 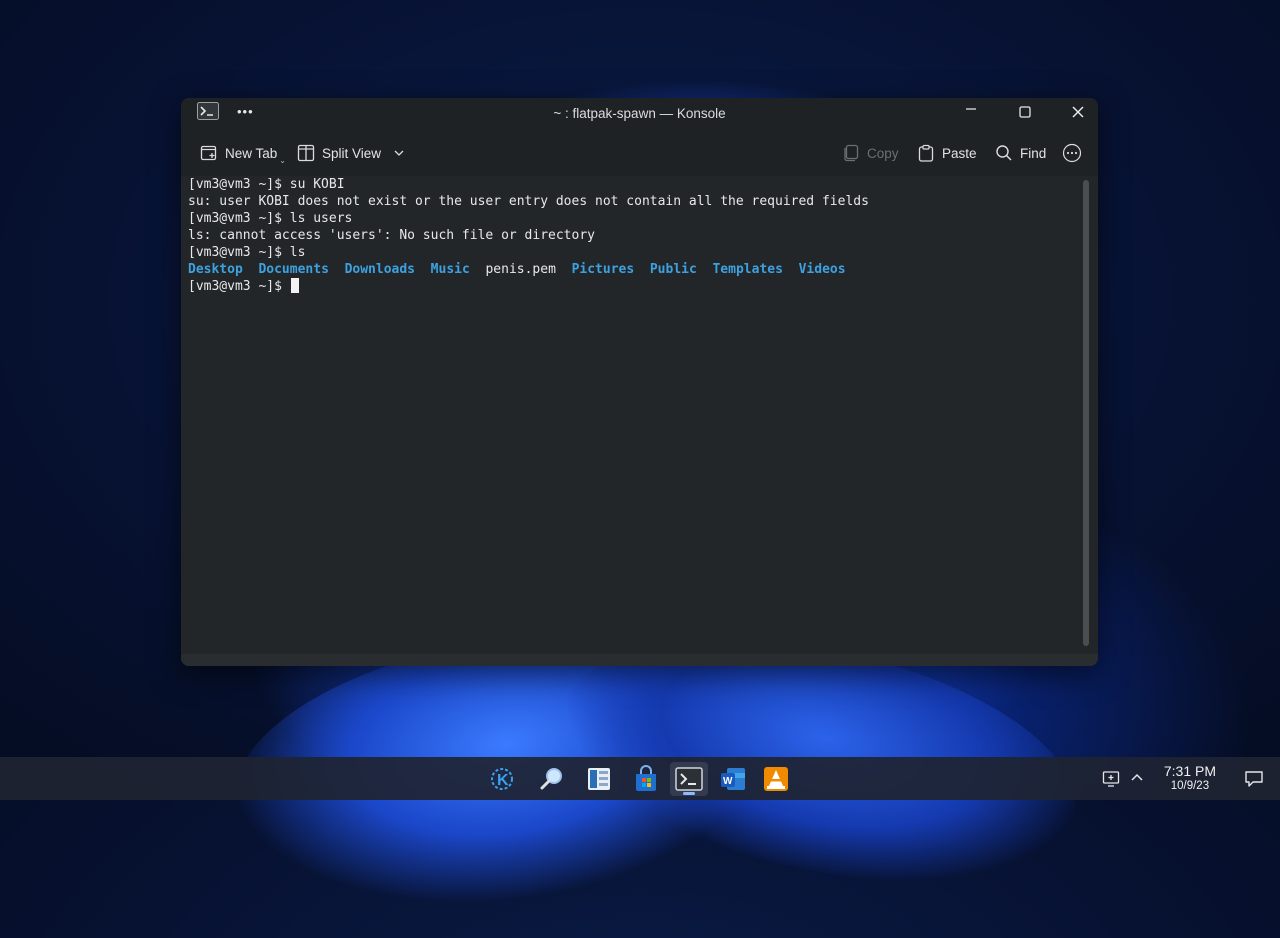 I want to click on split-view-label: Split View, so click(x=352, y=153).